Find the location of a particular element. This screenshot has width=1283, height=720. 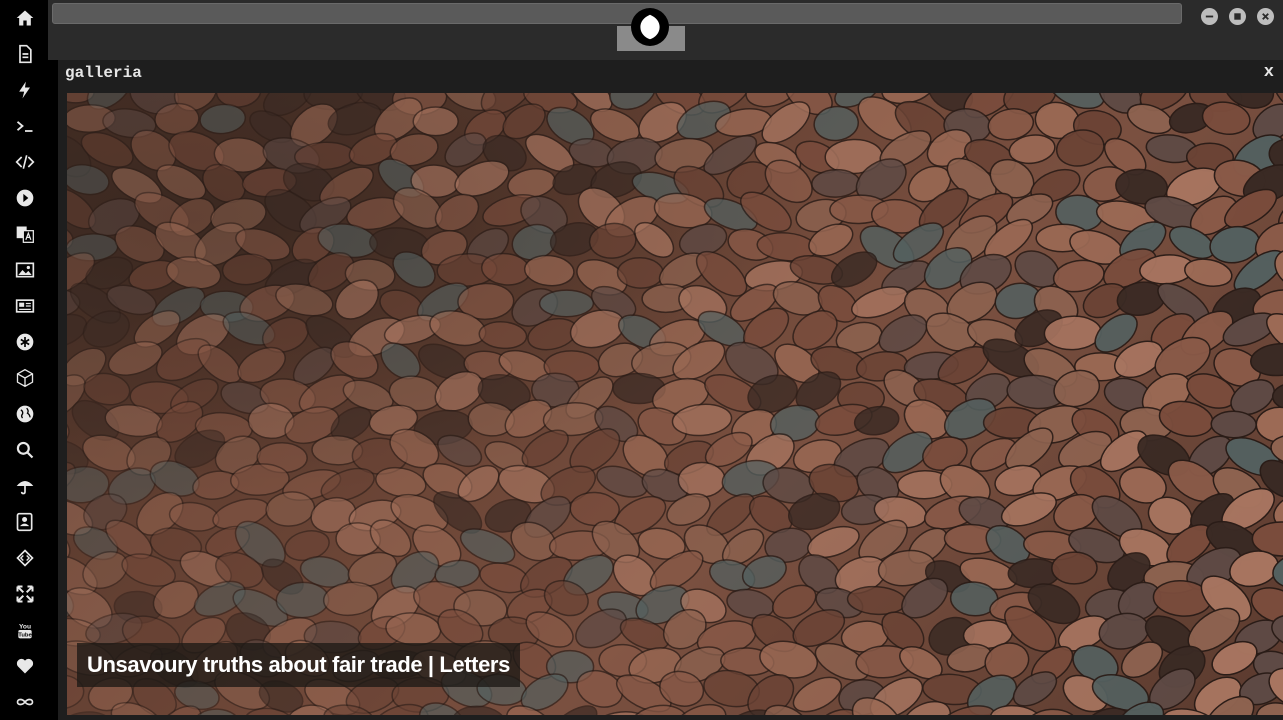

home-icon is located at coordinates (25, 18).